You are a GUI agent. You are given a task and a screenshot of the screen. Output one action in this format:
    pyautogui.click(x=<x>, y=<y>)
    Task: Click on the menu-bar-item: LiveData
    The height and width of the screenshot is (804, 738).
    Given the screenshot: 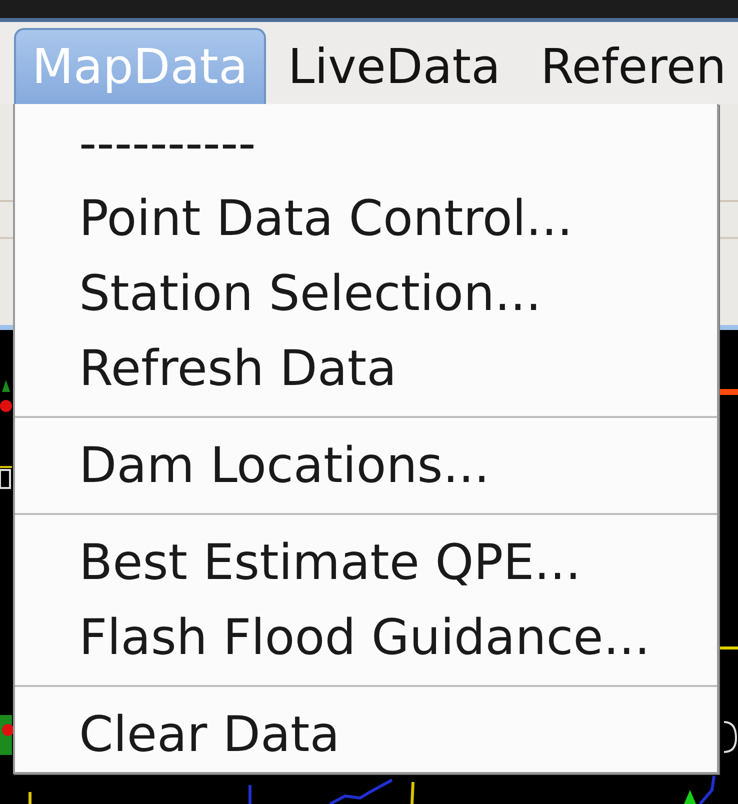 What is the action you would take?
    pyautogui.click(x=394, y=66)
    